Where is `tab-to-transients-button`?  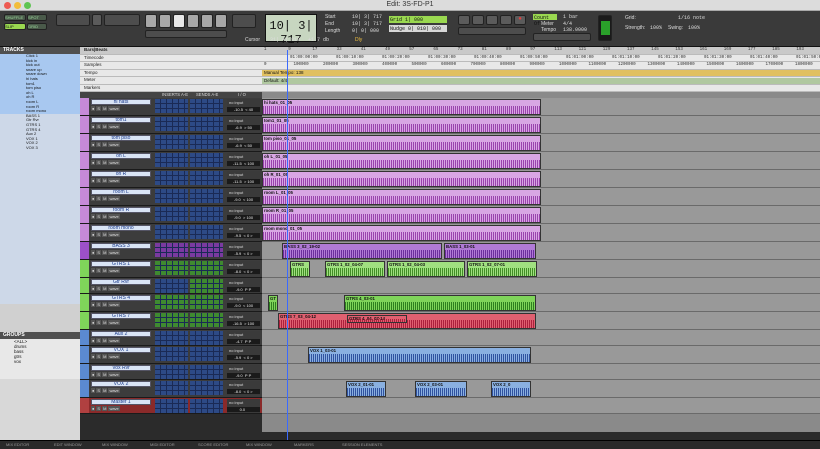 tab-to-transients-button is located at coordinates (244, 21).